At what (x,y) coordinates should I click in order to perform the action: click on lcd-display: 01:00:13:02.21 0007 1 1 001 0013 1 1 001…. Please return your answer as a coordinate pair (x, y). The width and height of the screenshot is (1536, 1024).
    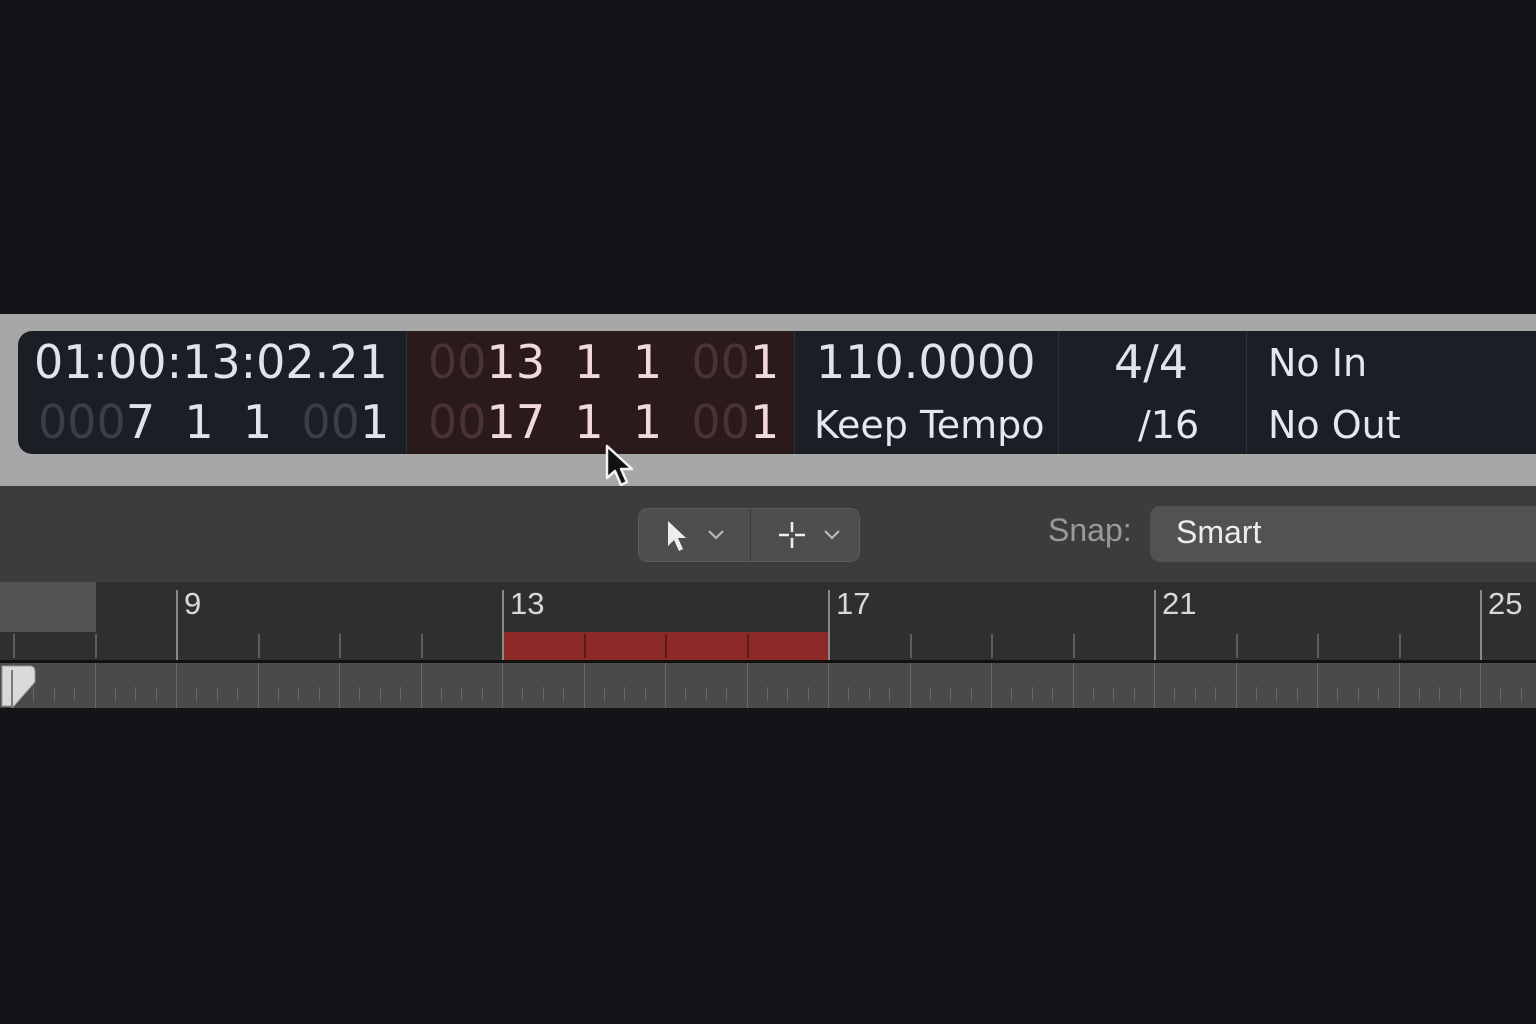
    Looking at the image, I should click on (777, 392).